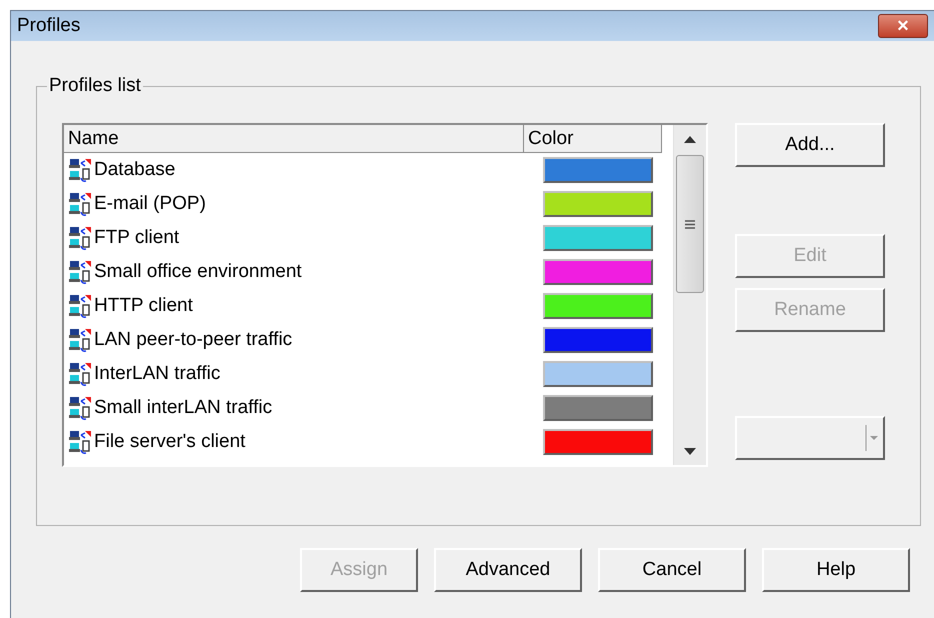  I want to click on scroll-thumb, so click(690, 224).